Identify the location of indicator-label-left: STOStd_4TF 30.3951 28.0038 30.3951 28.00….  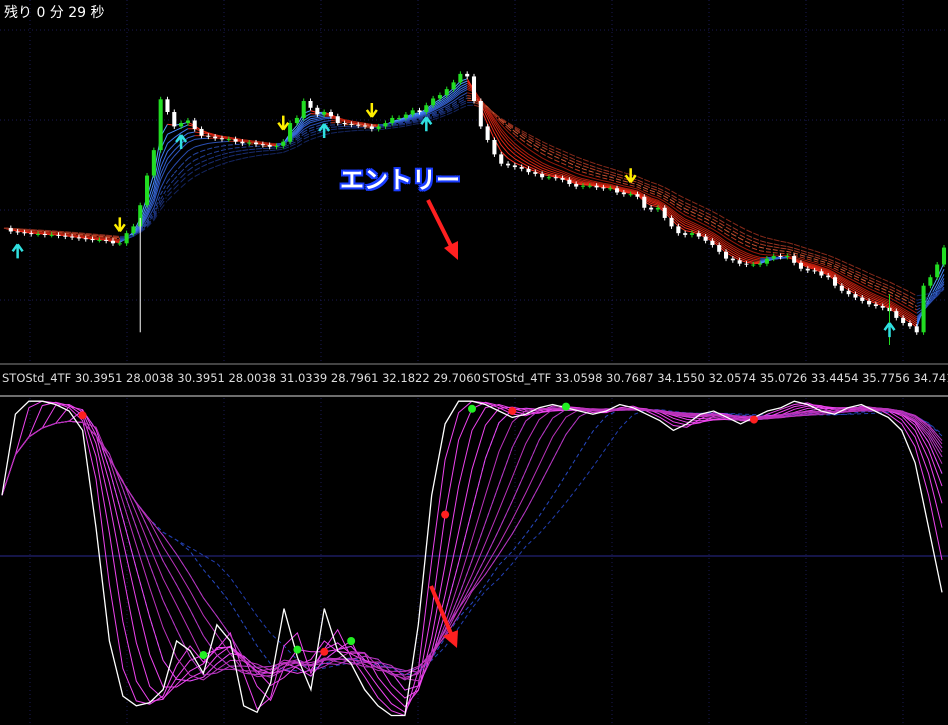
(241, 378).